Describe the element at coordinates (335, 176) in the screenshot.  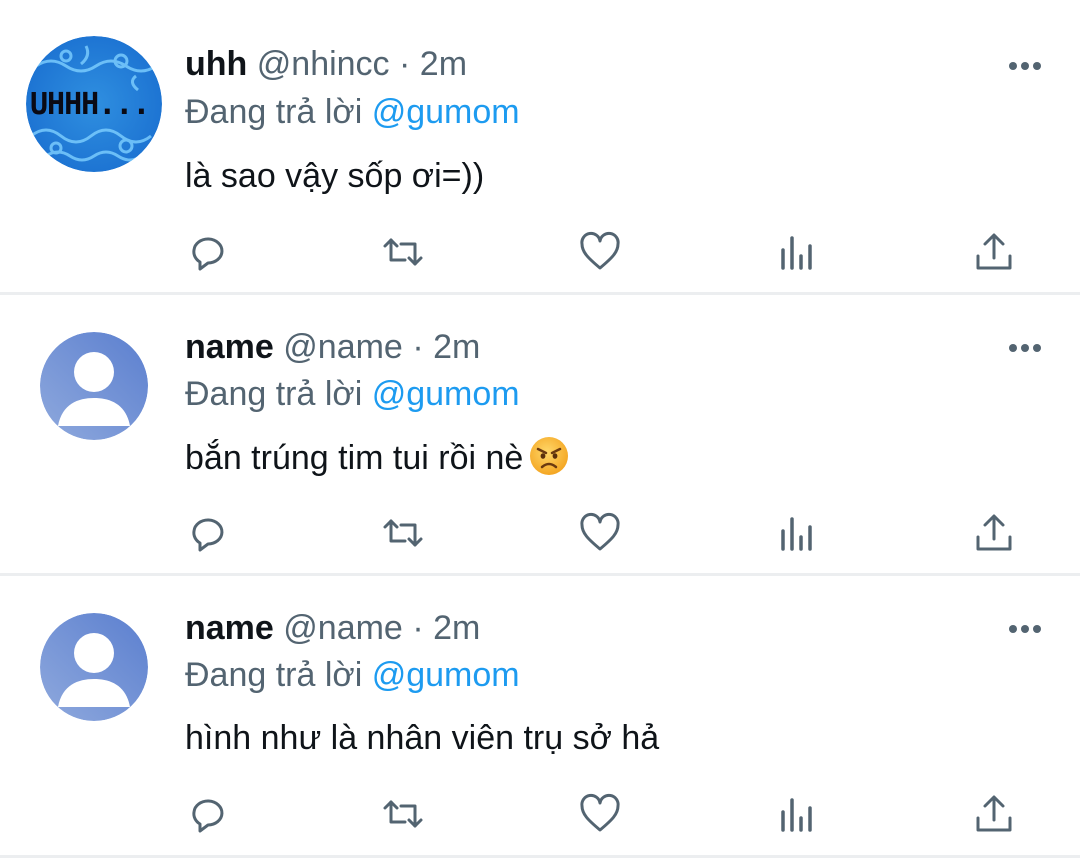
I see `tweet-text: là sao vậy sốp ơi=))` at that location.